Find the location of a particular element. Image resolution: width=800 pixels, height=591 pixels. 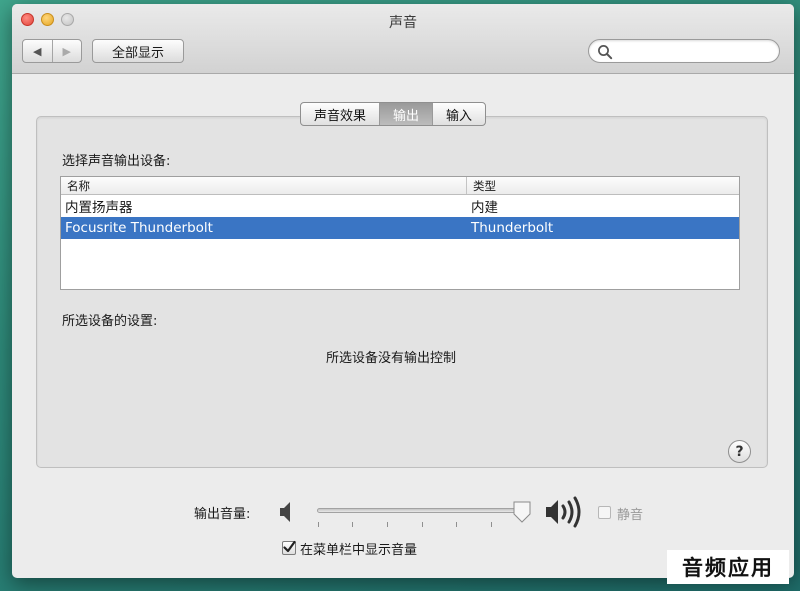

tab-output: 输出 is located at coordinates (406, 114).